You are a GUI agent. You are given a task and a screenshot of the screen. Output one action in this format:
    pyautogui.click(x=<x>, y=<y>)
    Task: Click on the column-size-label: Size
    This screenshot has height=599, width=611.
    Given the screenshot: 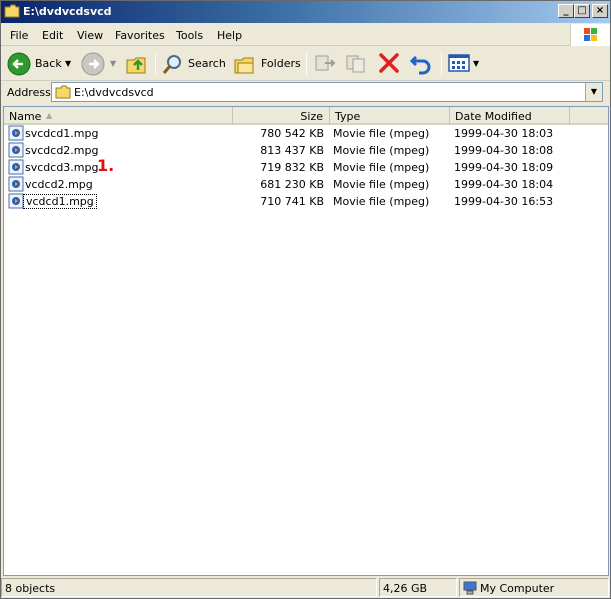 What is the action you would take?
    pyautogui.click(x=311, y=116)
    